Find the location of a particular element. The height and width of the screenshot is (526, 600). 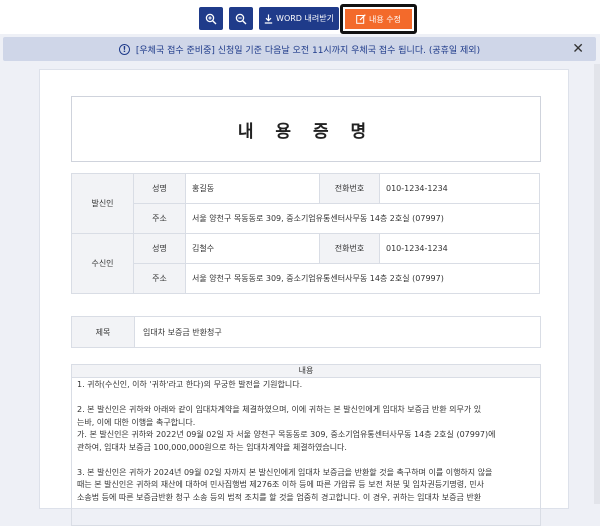

scrollbar-track is located at coordinates (597, 284).